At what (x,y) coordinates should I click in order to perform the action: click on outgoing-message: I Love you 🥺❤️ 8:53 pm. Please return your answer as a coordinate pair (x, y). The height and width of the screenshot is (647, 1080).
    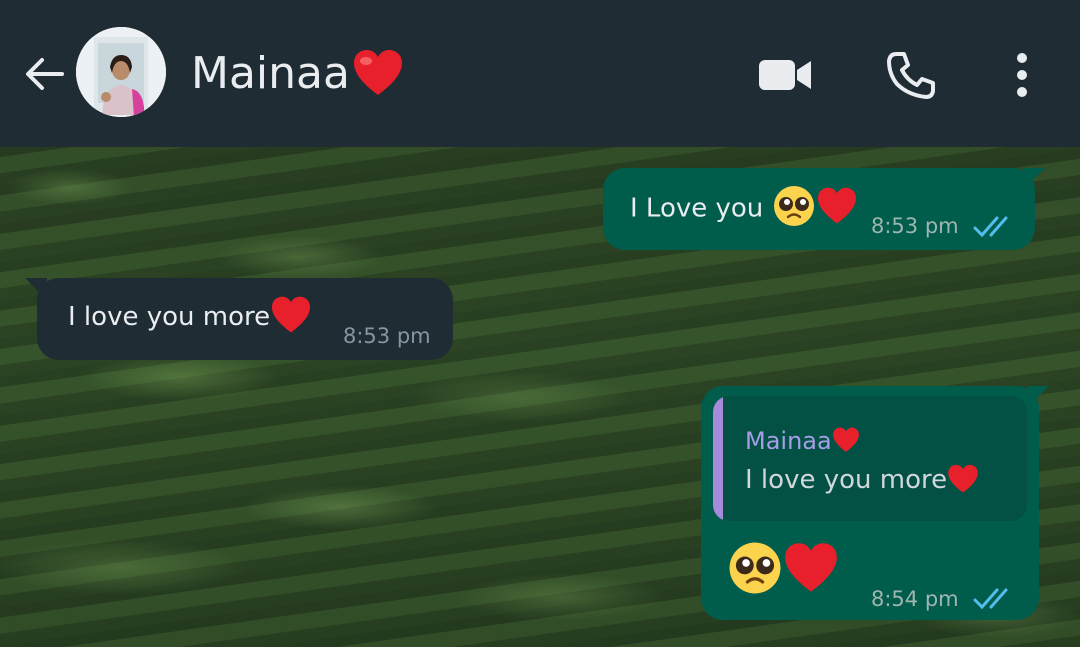
    Looking at the image, I should click on (824, 209).